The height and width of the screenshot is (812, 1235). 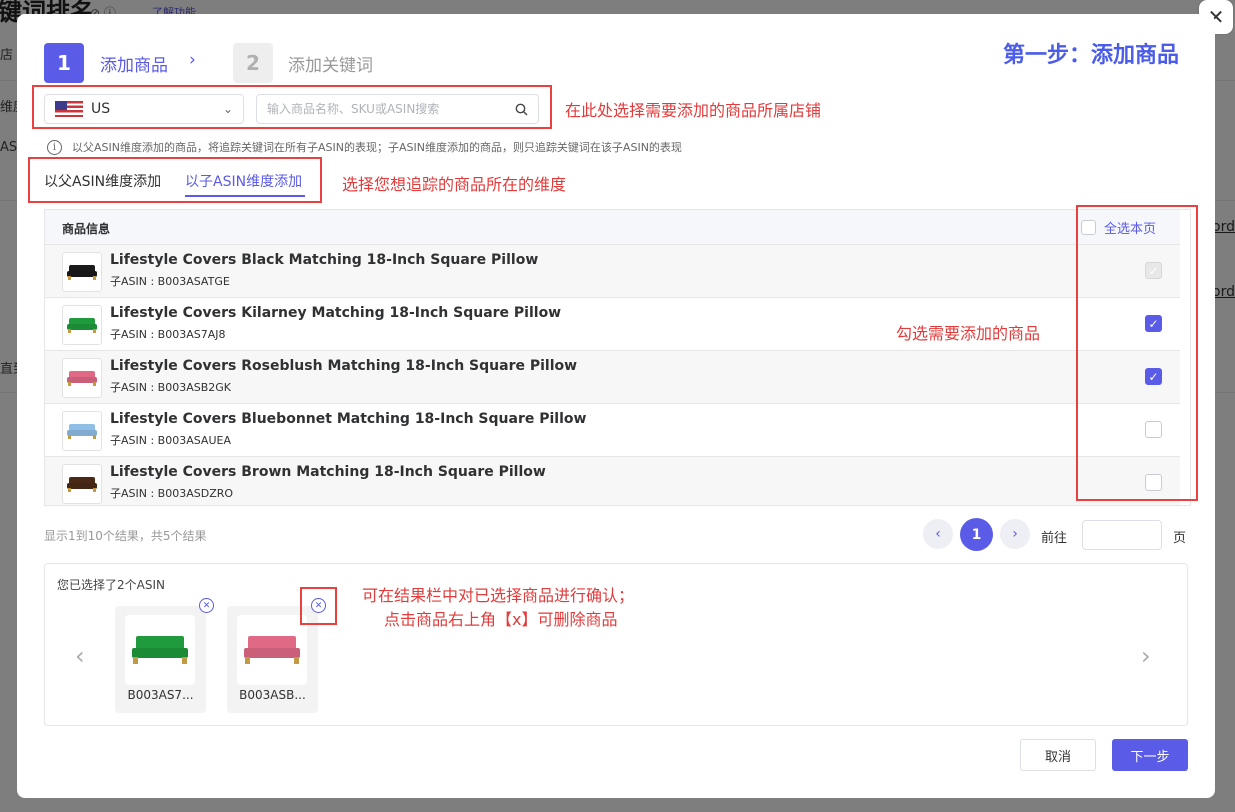 I want to click on step-2-label: 添加关键词, so click(x=330, y=66).